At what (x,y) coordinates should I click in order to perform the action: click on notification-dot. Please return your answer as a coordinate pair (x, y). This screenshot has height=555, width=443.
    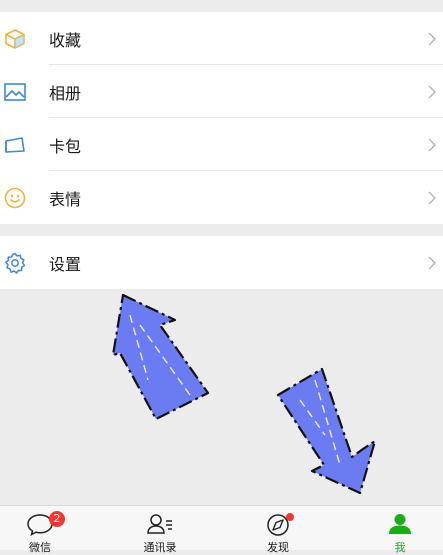
    Looking at the image, I should click on (290, 517).